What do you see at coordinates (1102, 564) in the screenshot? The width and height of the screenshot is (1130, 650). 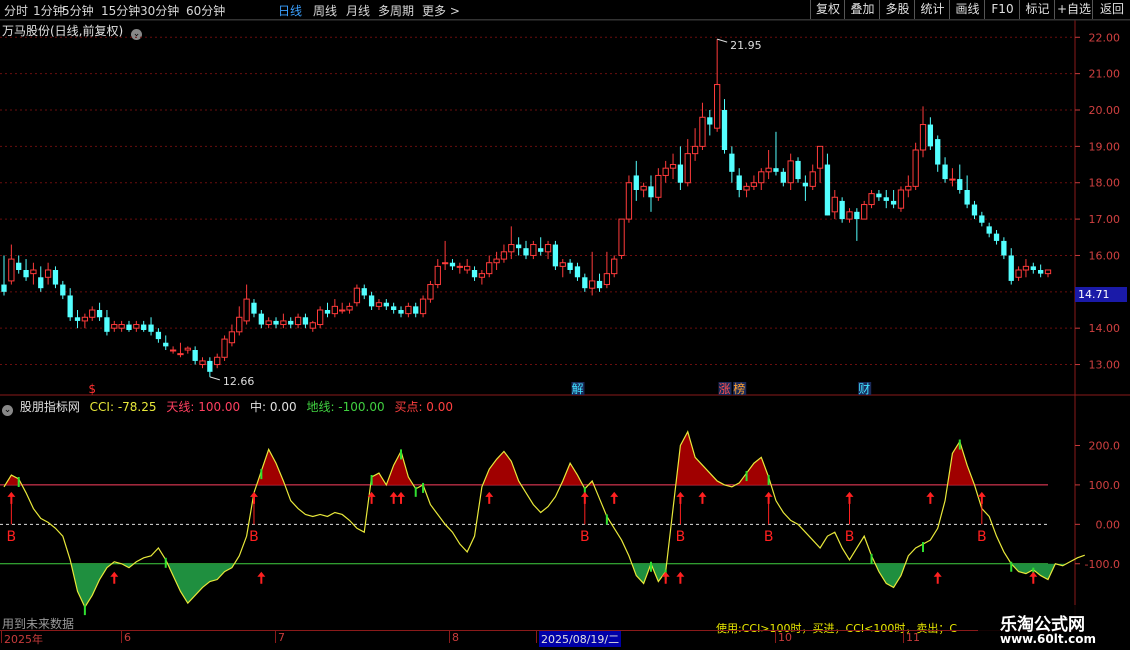 I see `cci-tick-label: -100.0` at bounding box center [1102, 564].